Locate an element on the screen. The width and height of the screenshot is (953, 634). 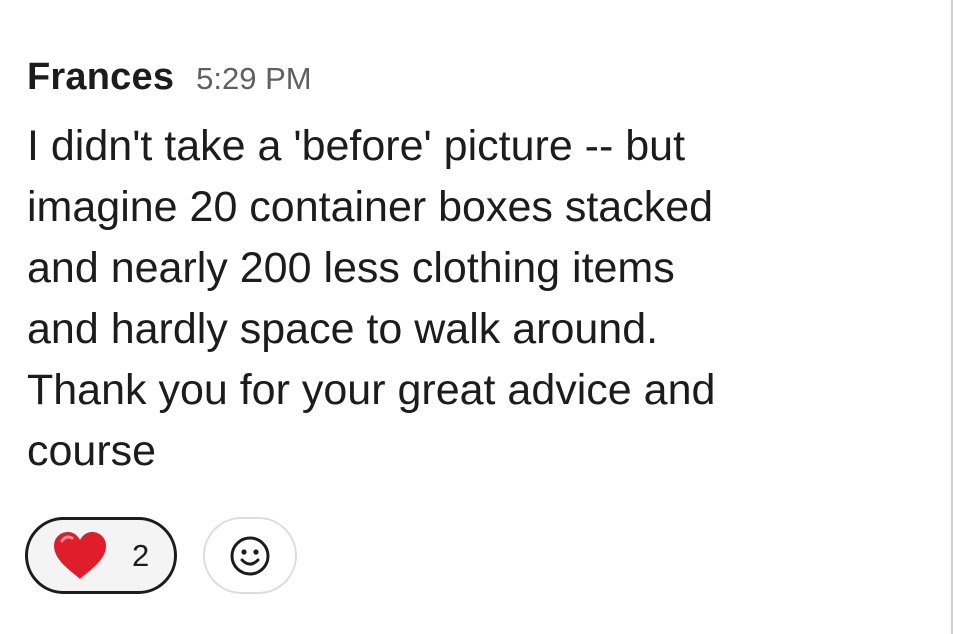
add-reaction-button is located at coordinates (250, 555).